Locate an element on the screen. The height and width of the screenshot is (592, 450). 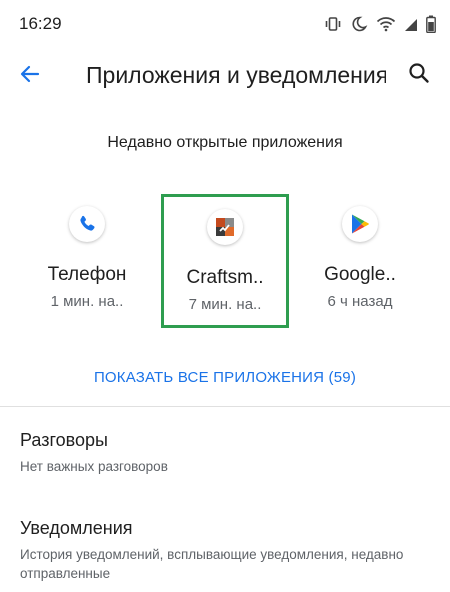
settings-item-conversations: Разговоры Нет важных разговоров is located at coordinates (230, 453).